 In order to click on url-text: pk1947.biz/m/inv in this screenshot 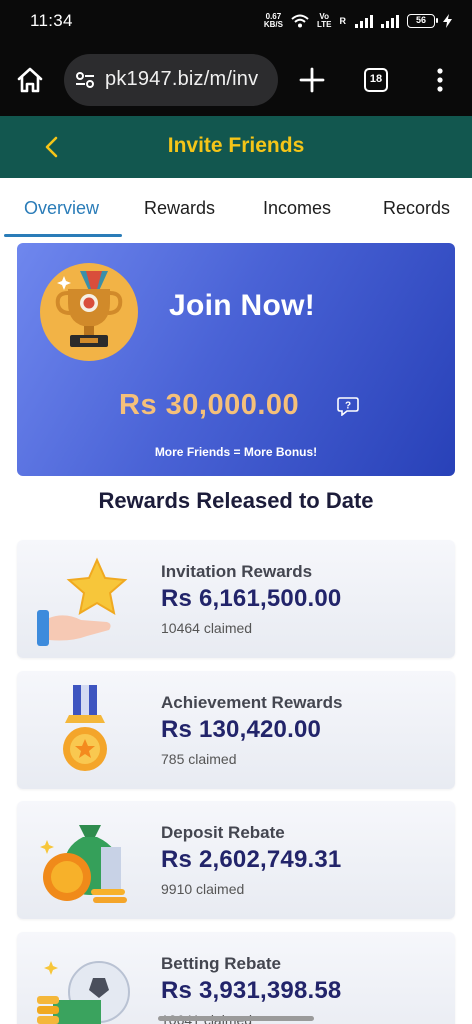, I will do `click(181, 79)`.